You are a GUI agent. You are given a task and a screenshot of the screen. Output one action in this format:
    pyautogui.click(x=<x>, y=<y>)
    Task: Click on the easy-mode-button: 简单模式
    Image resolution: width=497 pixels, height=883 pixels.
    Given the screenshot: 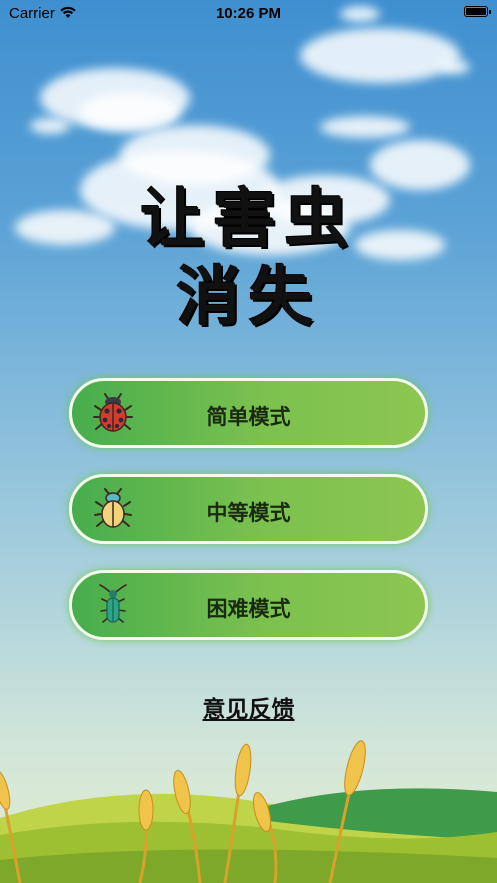 What is the action you would take?
    pyautogui.click(x=248, y=413)
    